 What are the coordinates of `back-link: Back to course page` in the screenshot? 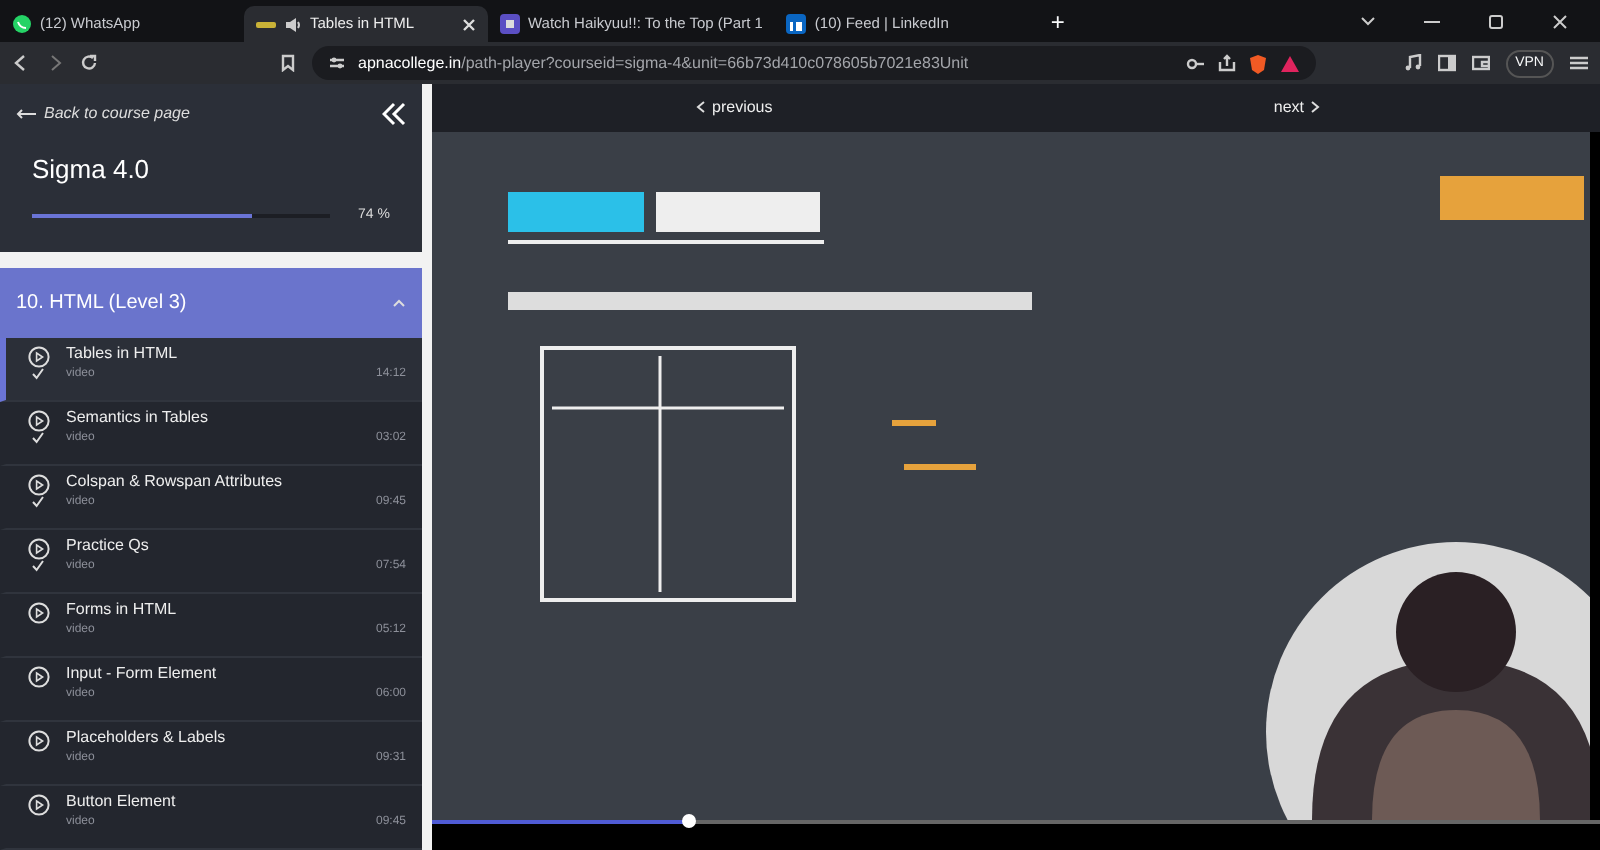 It's located at (103, 113).